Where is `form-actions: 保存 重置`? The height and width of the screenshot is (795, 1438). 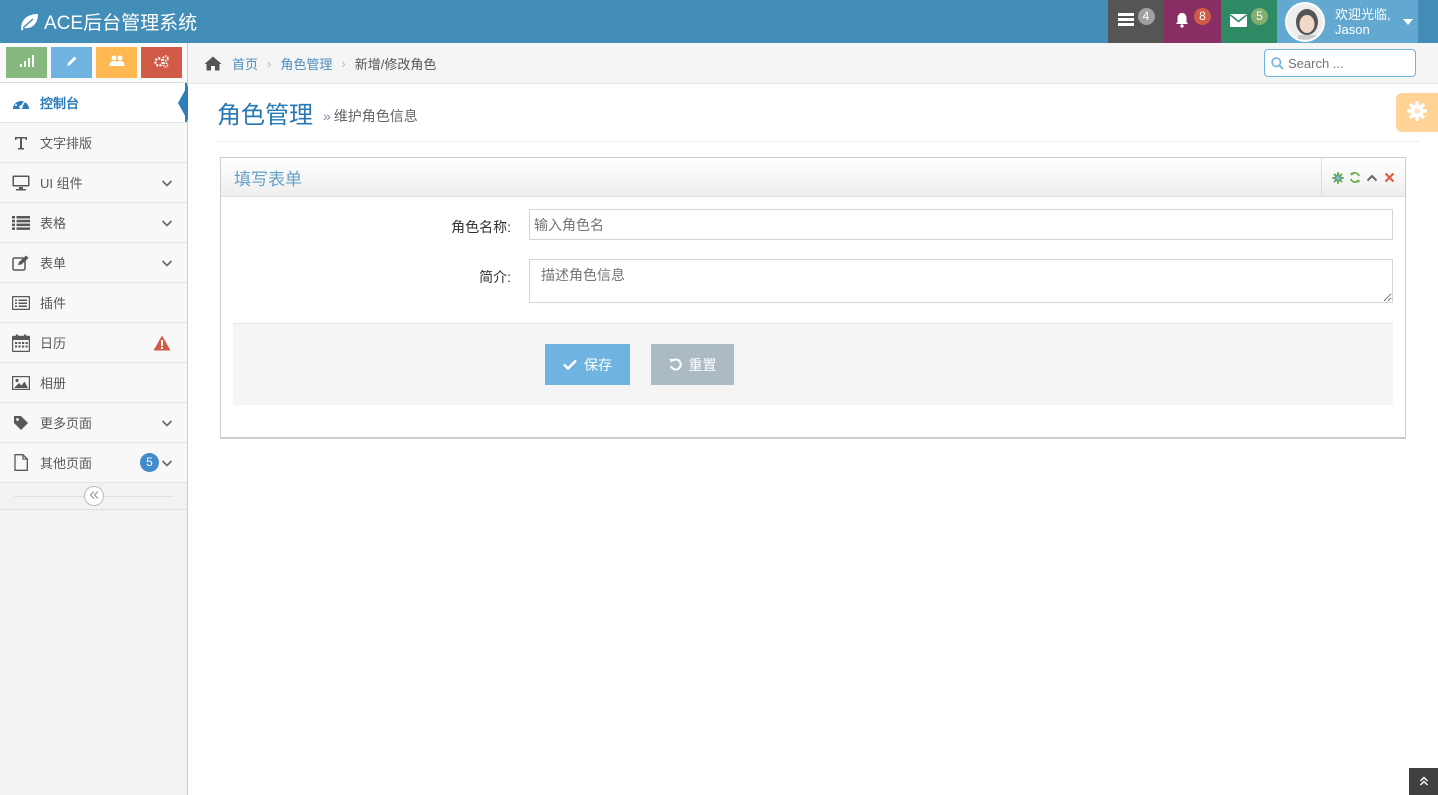 form-actions: 保存 重置 is located at coordinates (813, 364).